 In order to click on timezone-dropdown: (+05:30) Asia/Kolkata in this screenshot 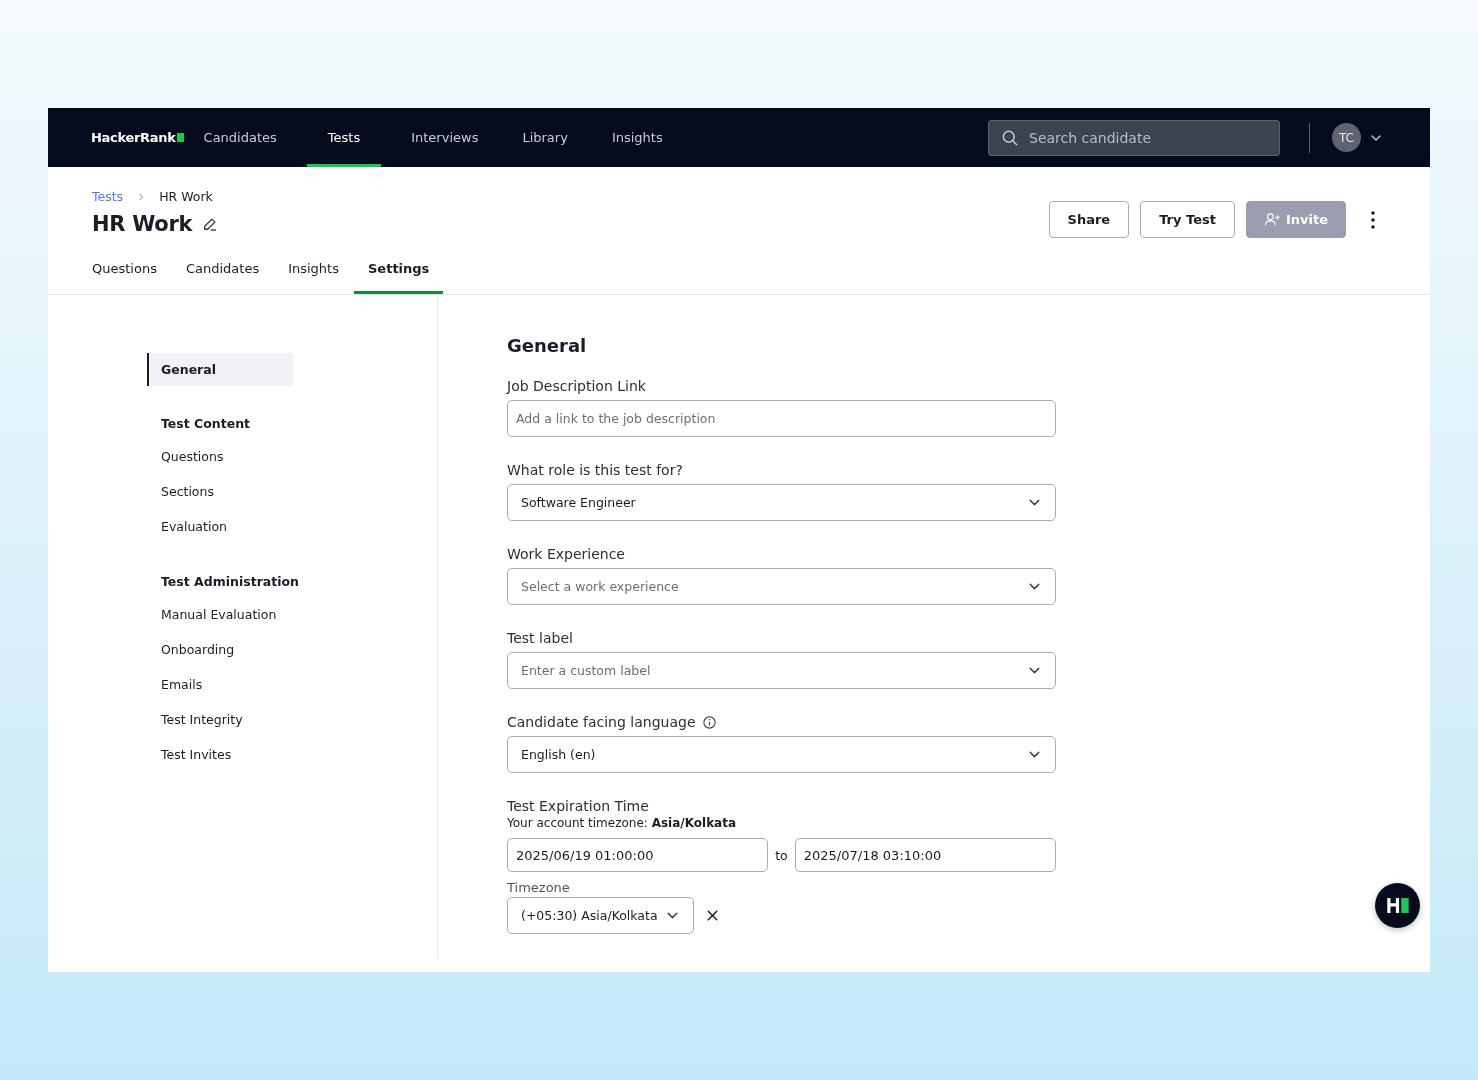, I will do `click(600, 915)`.